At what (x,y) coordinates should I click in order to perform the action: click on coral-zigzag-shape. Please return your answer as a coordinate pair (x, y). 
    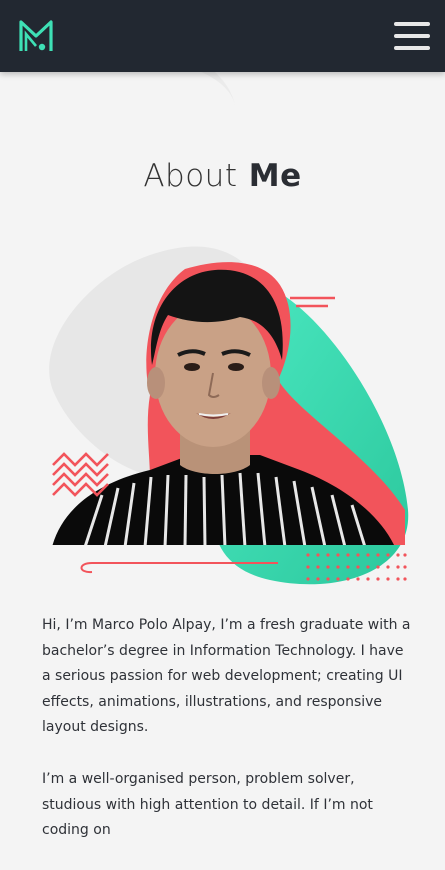
    Looking at the image, I should click on (80, 474).